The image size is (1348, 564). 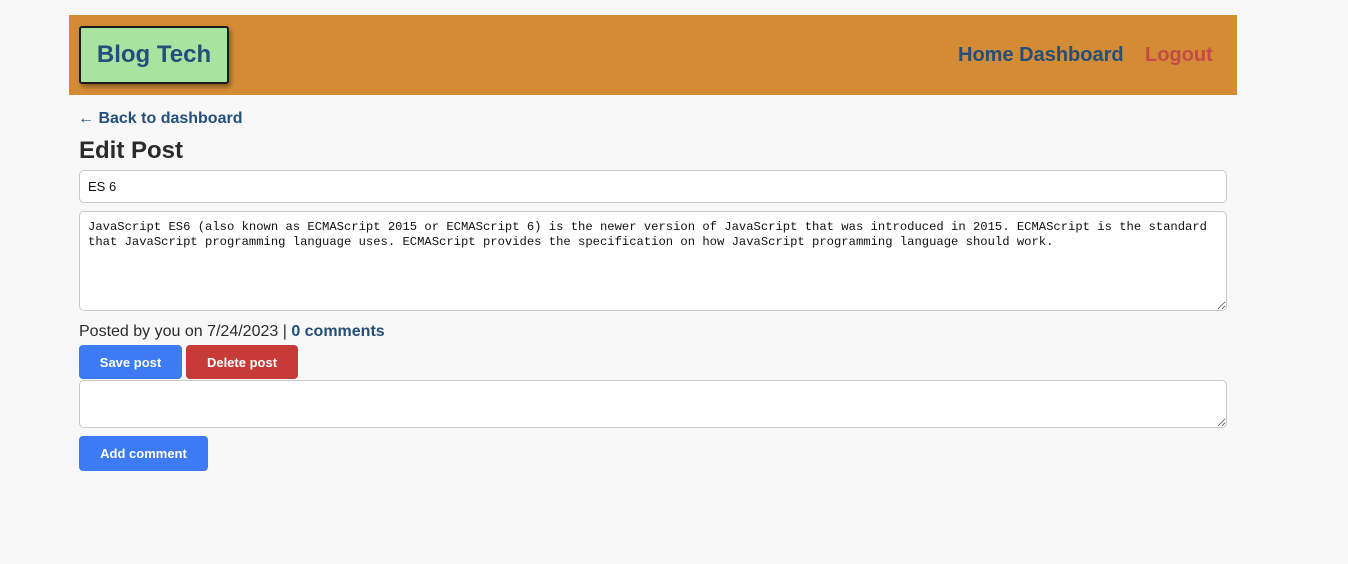 I want to click on post-title-input, so click(x=653, y=186).